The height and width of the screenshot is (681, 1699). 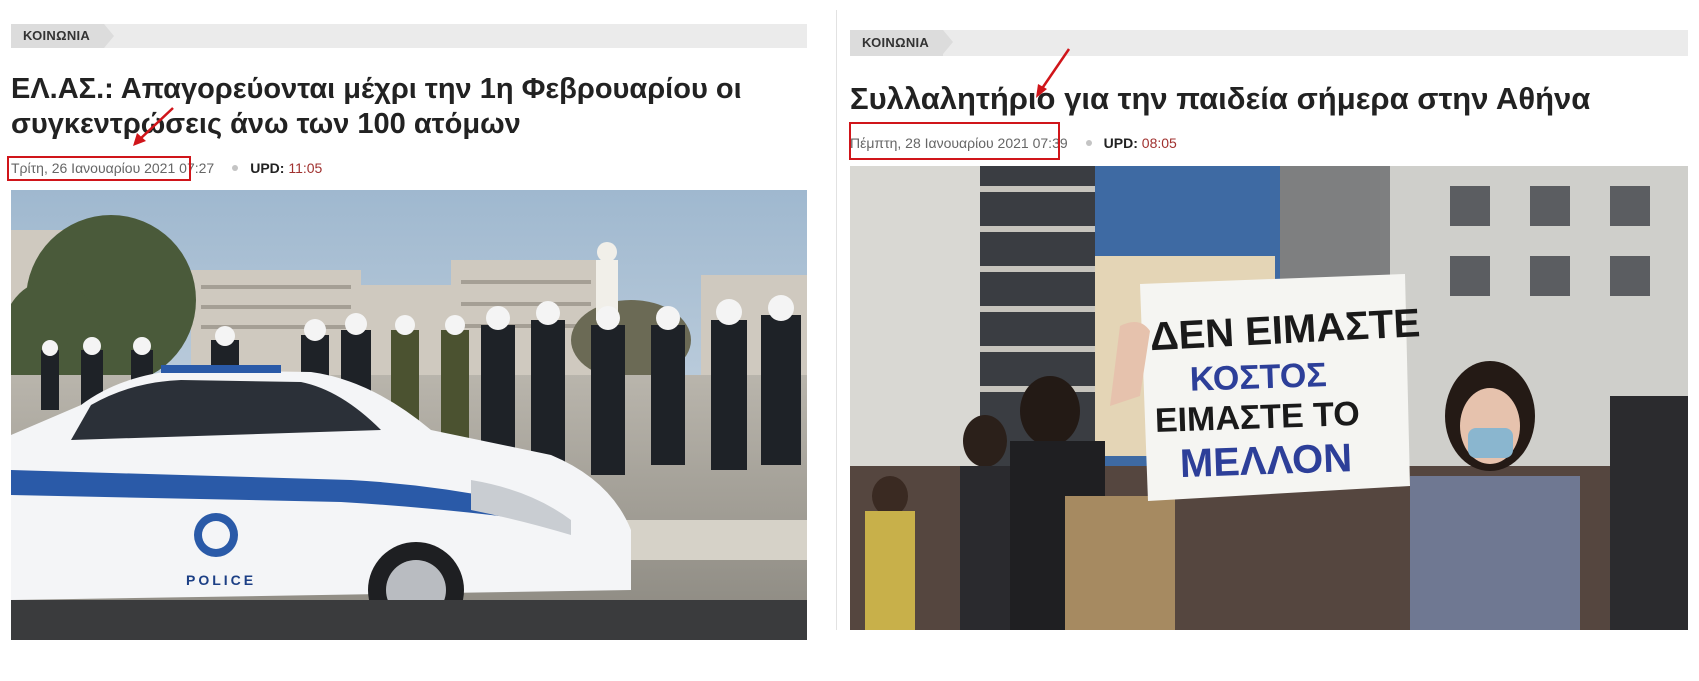 What do you see at coordinates (305, 168) in the screenshot?
I see `update-time: 11:05` at bounding box center [305, 168].